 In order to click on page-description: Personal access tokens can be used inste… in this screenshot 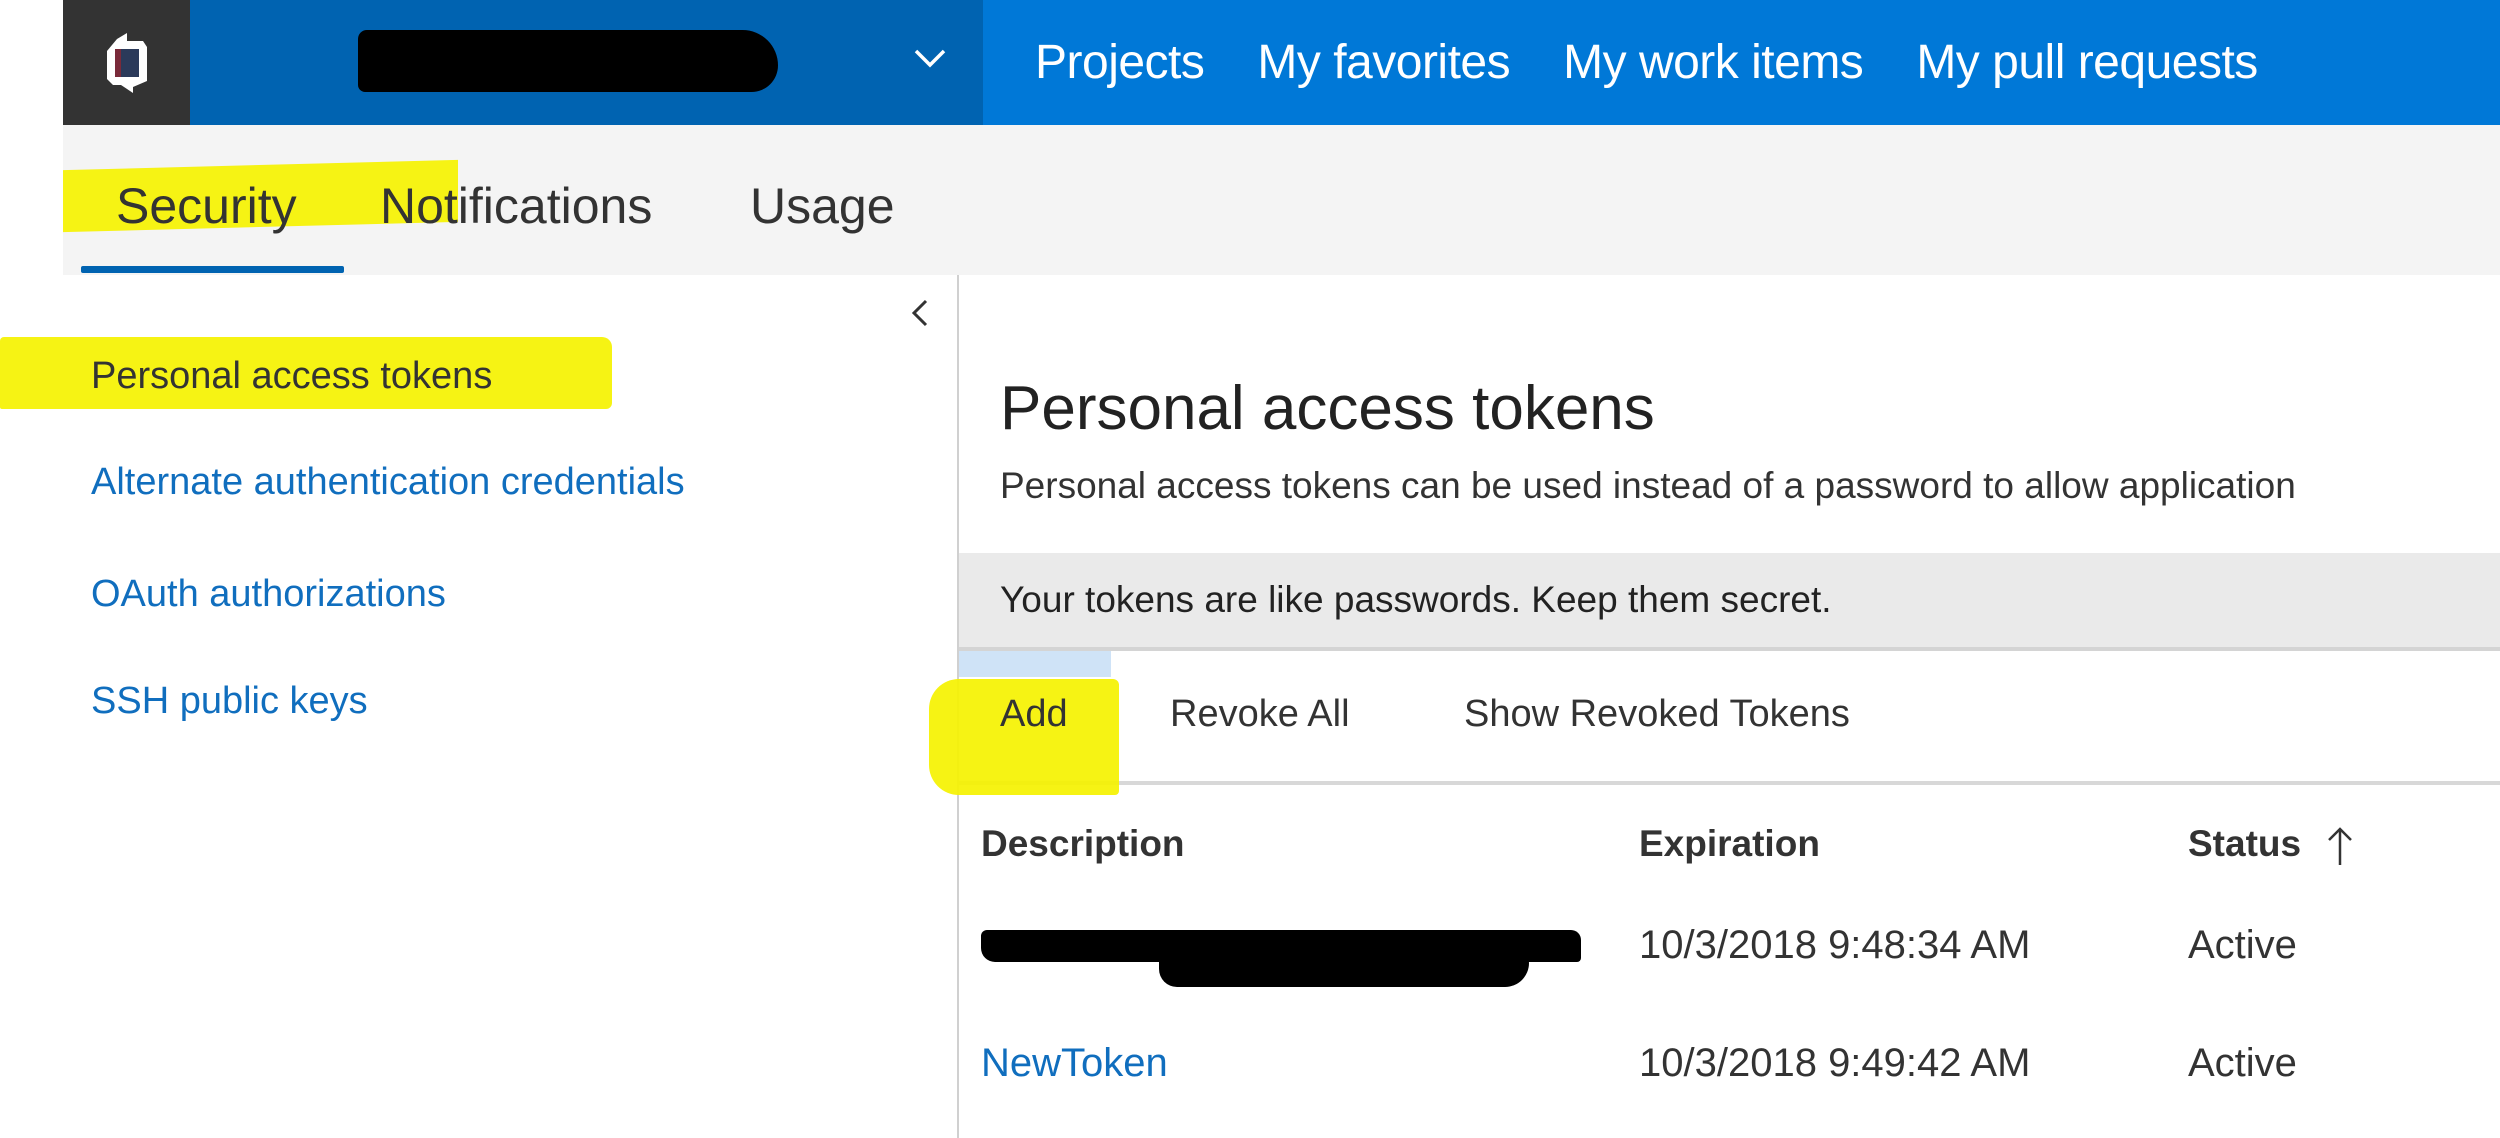, I will do `click(1648, 485)`.